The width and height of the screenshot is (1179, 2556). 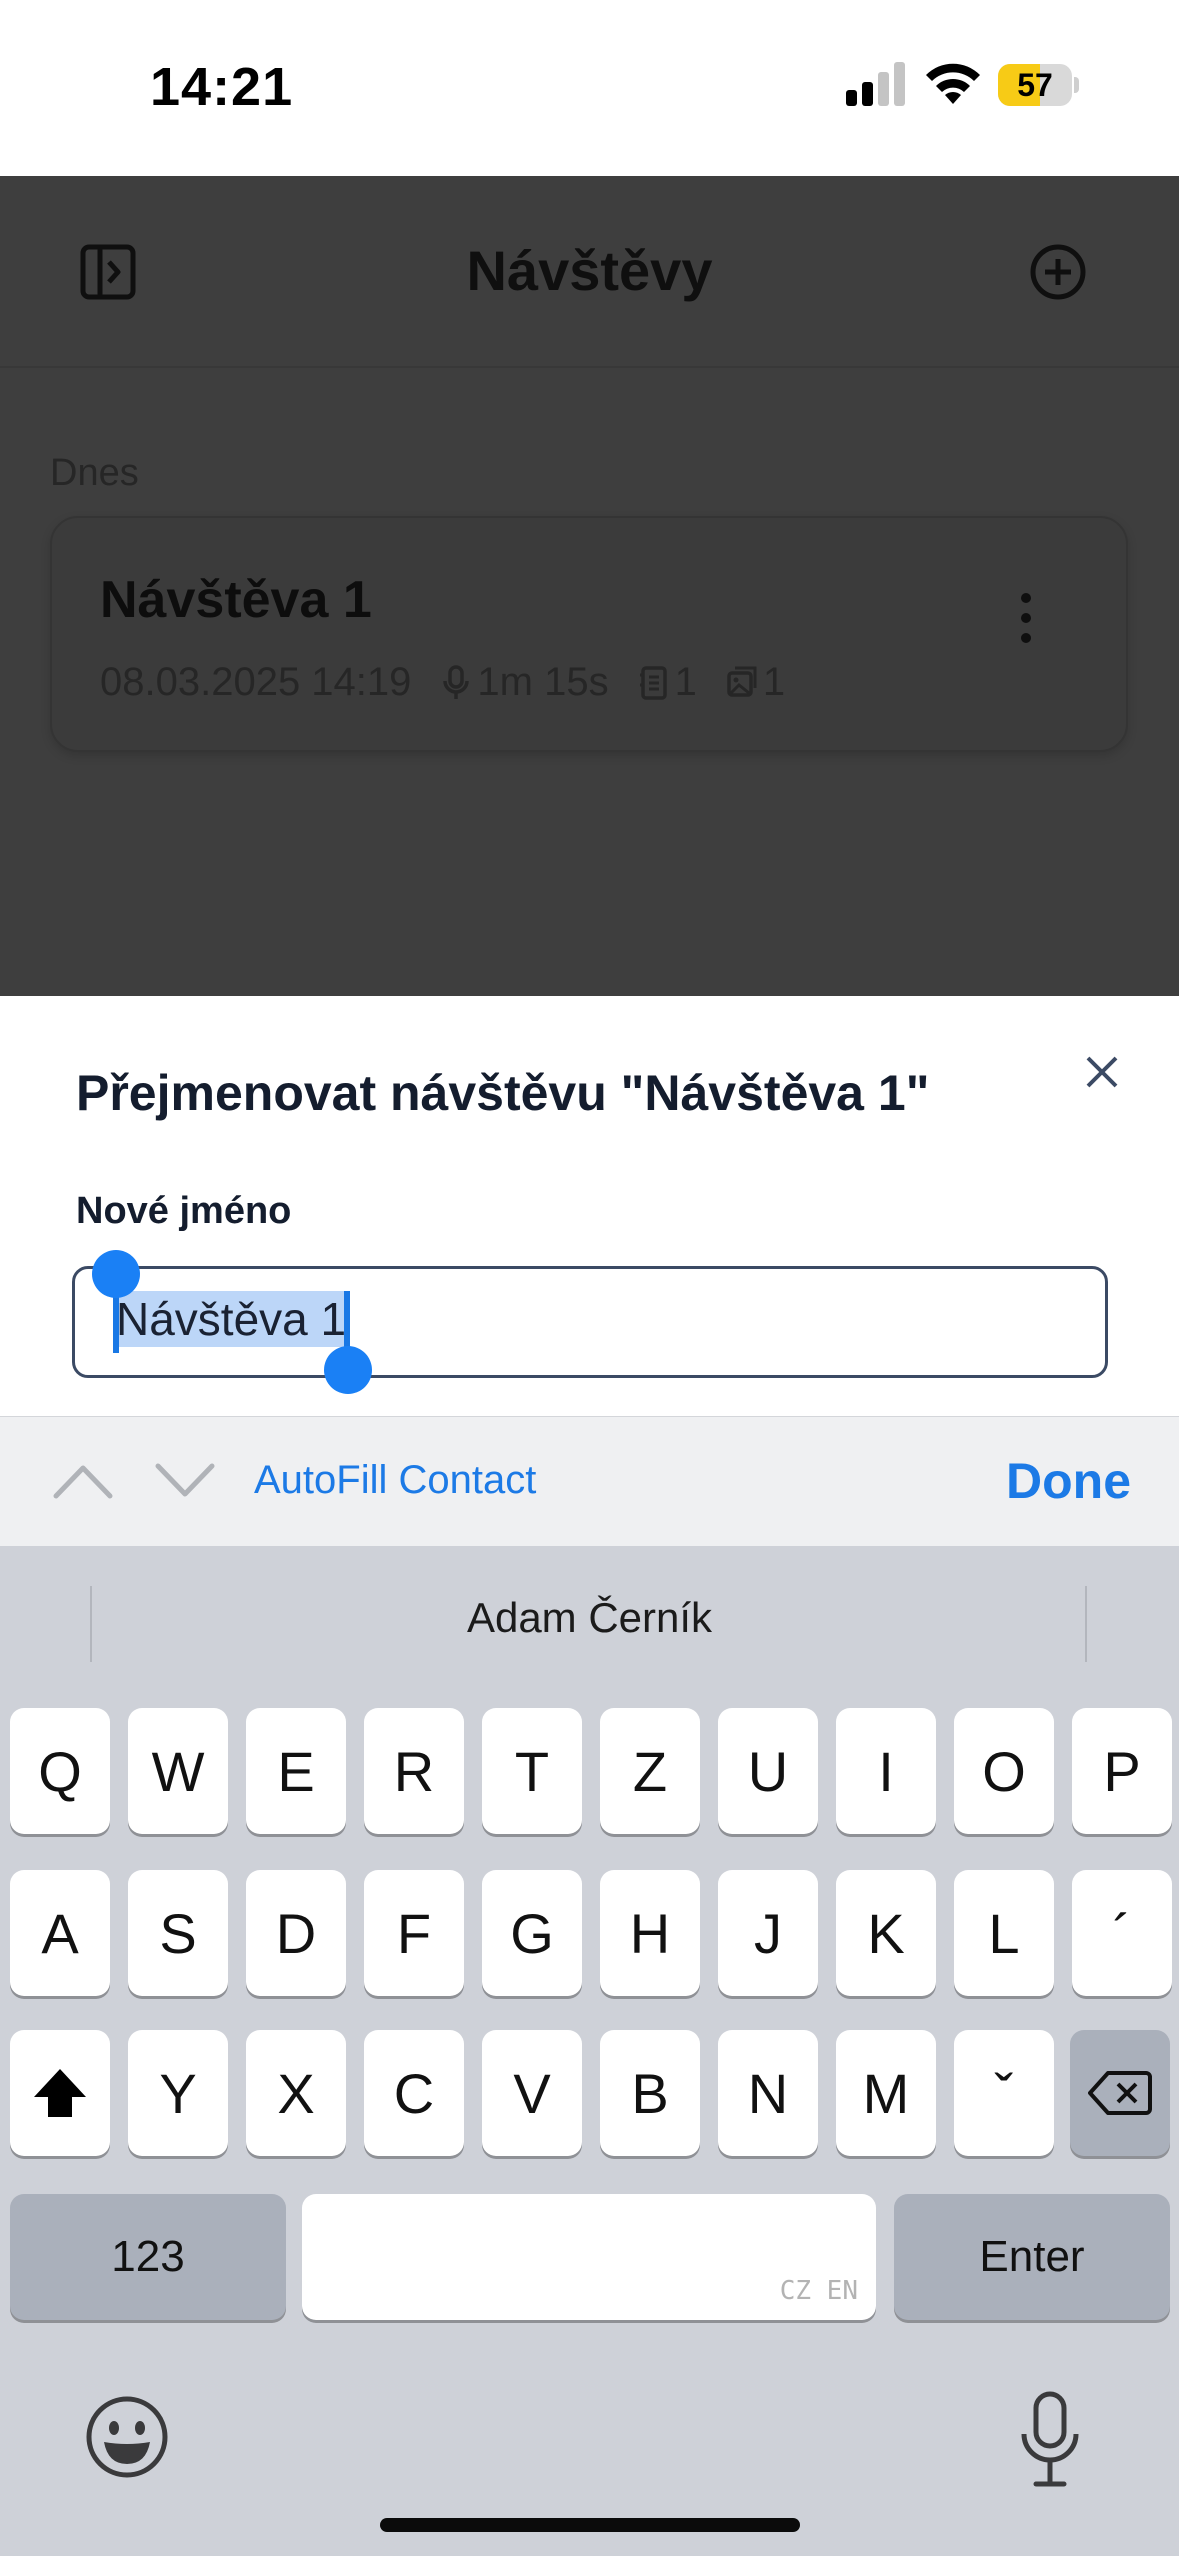 What do you see at coordinates (60, 1771) in the screenshot?
I see `key-row1-1: Q` at bounding box center [60, 1771].